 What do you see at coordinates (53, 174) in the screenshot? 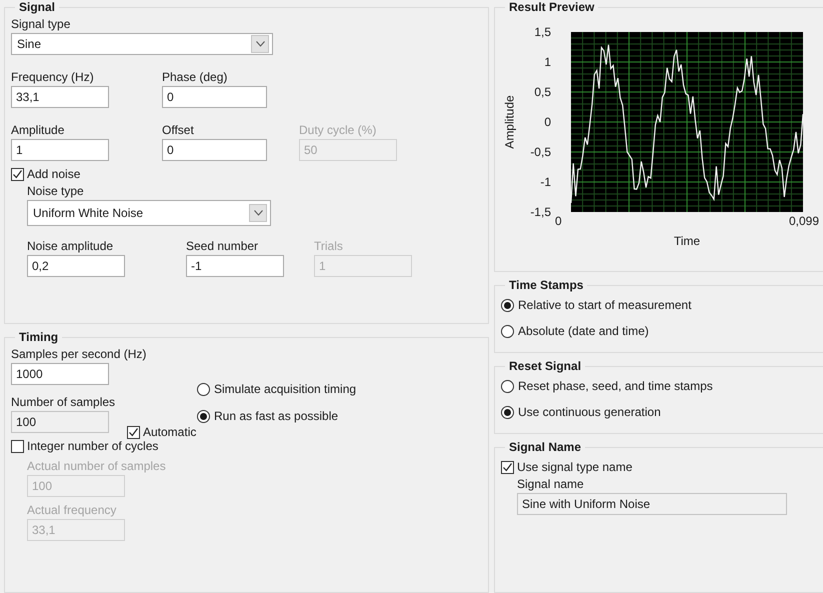
I see `checkbox-label: Add noise` at bounding box center [53, 174].